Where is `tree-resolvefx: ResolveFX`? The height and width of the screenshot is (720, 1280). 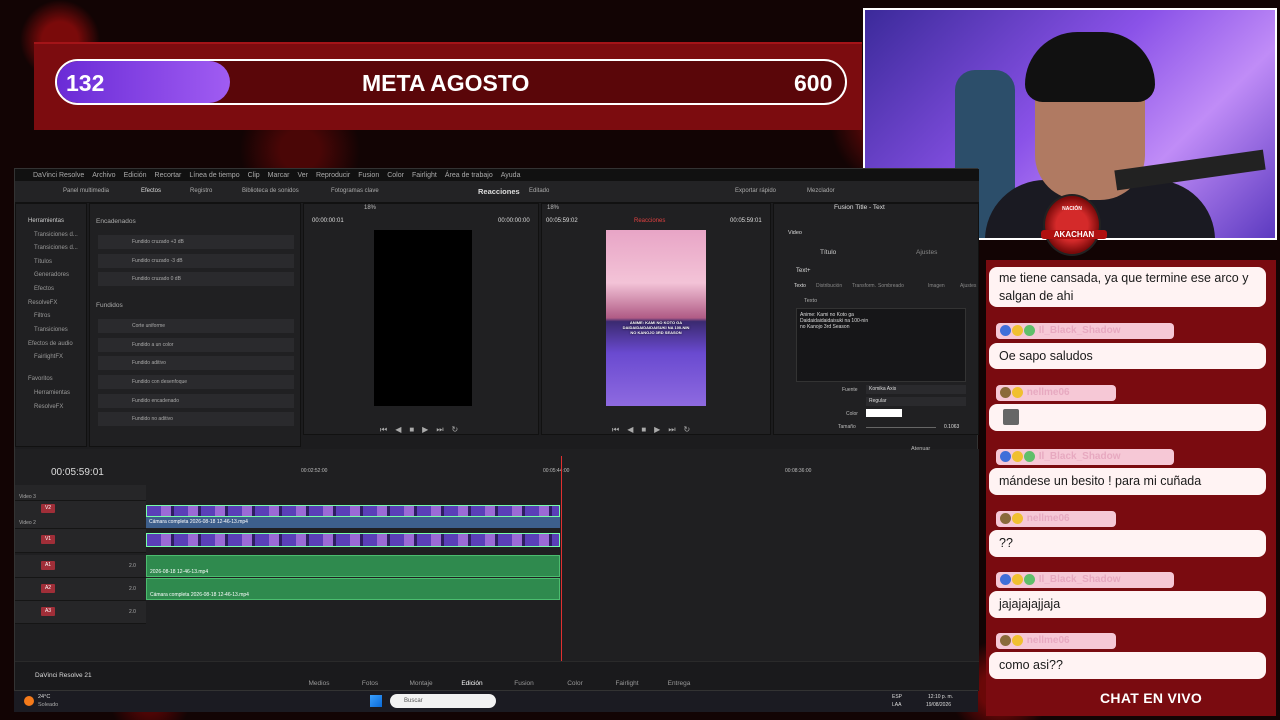 tree-resolvefx: ResolveFX is located at coordinates (42, 303).